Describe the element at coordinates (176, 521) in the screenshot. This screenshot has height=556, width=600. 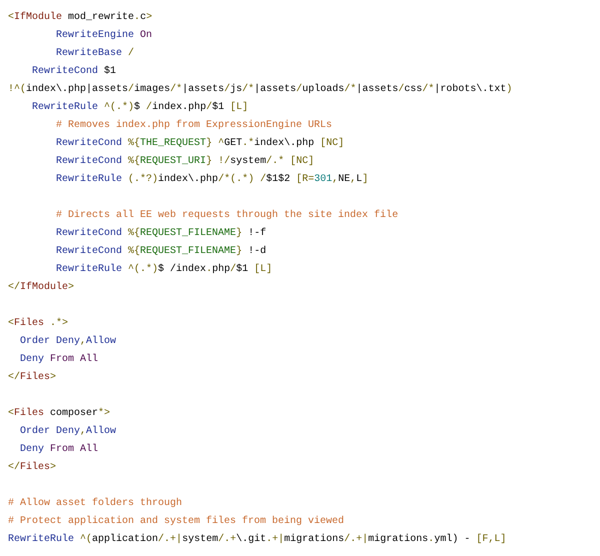
I see `code-line: # Protect application and system files from being viewed` at that location.